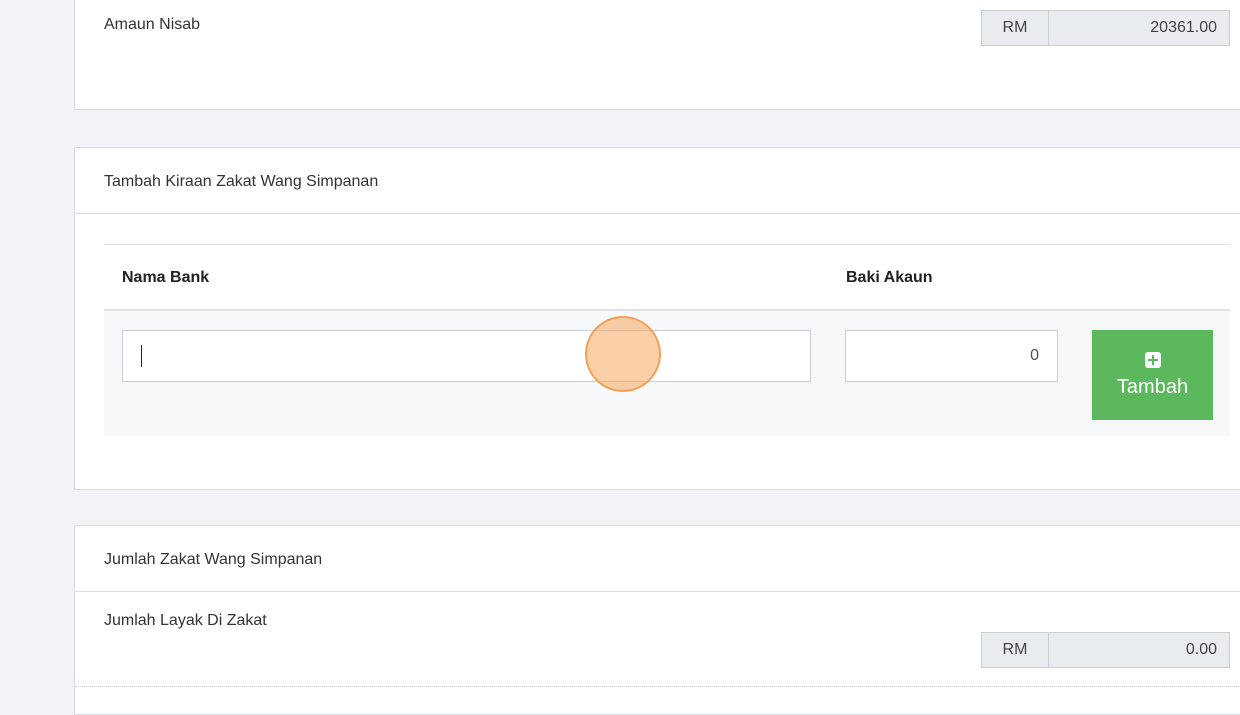 This screenshot has width=1240, height=715. What do you see at coordinates (667, 277) in the screenshot?
I see `table-header: Nama Bank Baki Akaun` at bounding box center [667, 277].